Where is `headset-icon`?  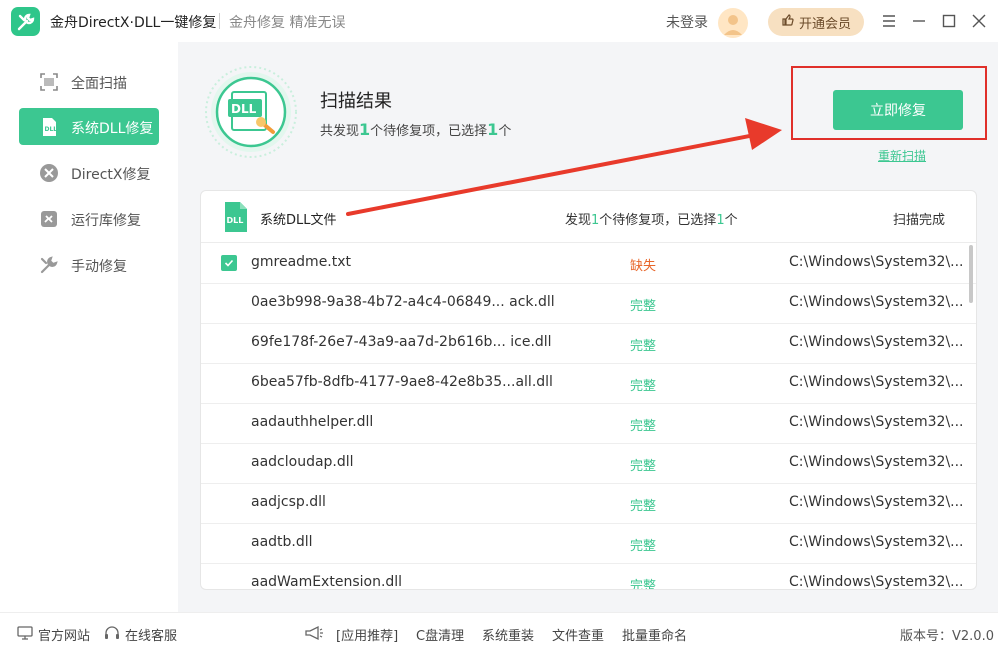 headset-icon is located at coordinates (112, 634).